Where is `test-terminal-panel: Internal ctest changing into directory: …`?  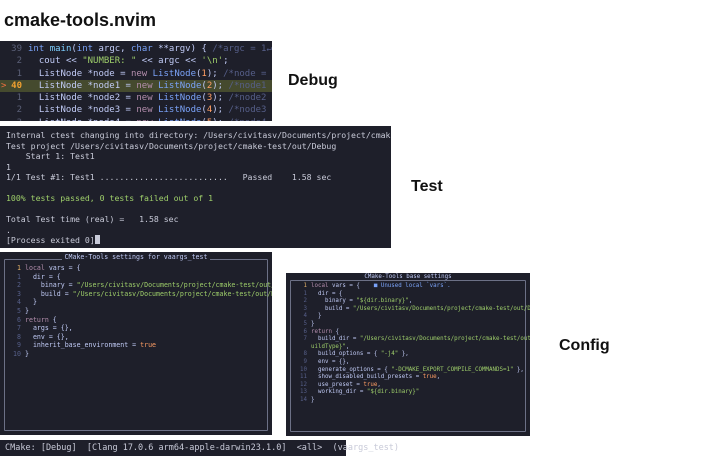 test-terminal-panel: Internal ctest changing into directory: … is located at coordinates (195, 187).